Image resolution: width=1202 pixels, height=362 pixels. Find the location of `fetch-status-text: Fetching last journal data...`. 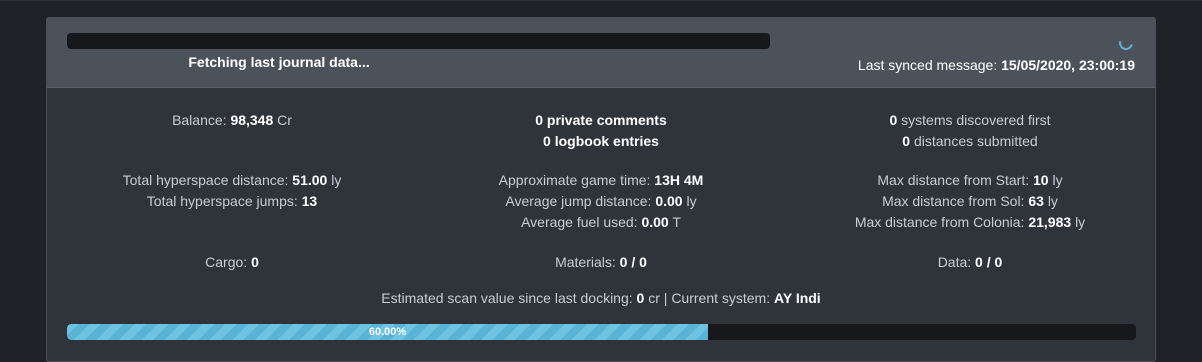

fetch-status-text: Fetching last journal data... is located at coordinates (279, 62).